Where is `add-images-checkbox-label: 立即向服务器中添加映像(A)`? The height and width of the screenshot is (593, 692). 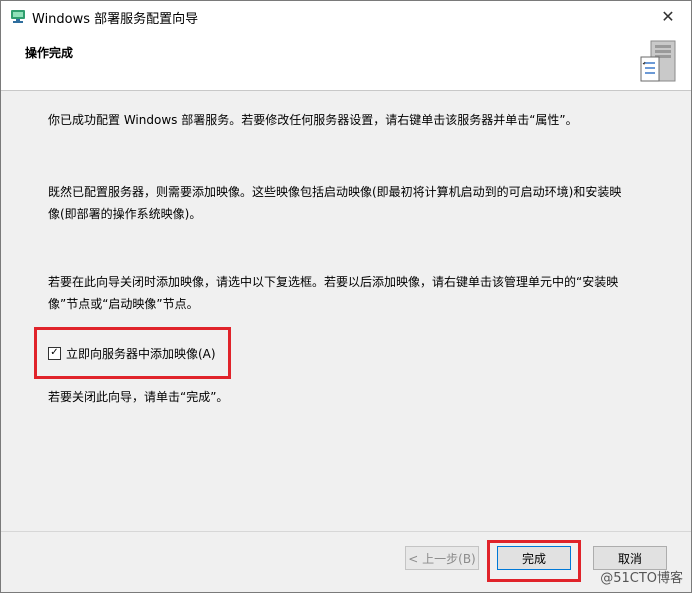 add-images-checkbox-label: 立即向服务器中添加映像(A) is located at coordinates (141, 353).